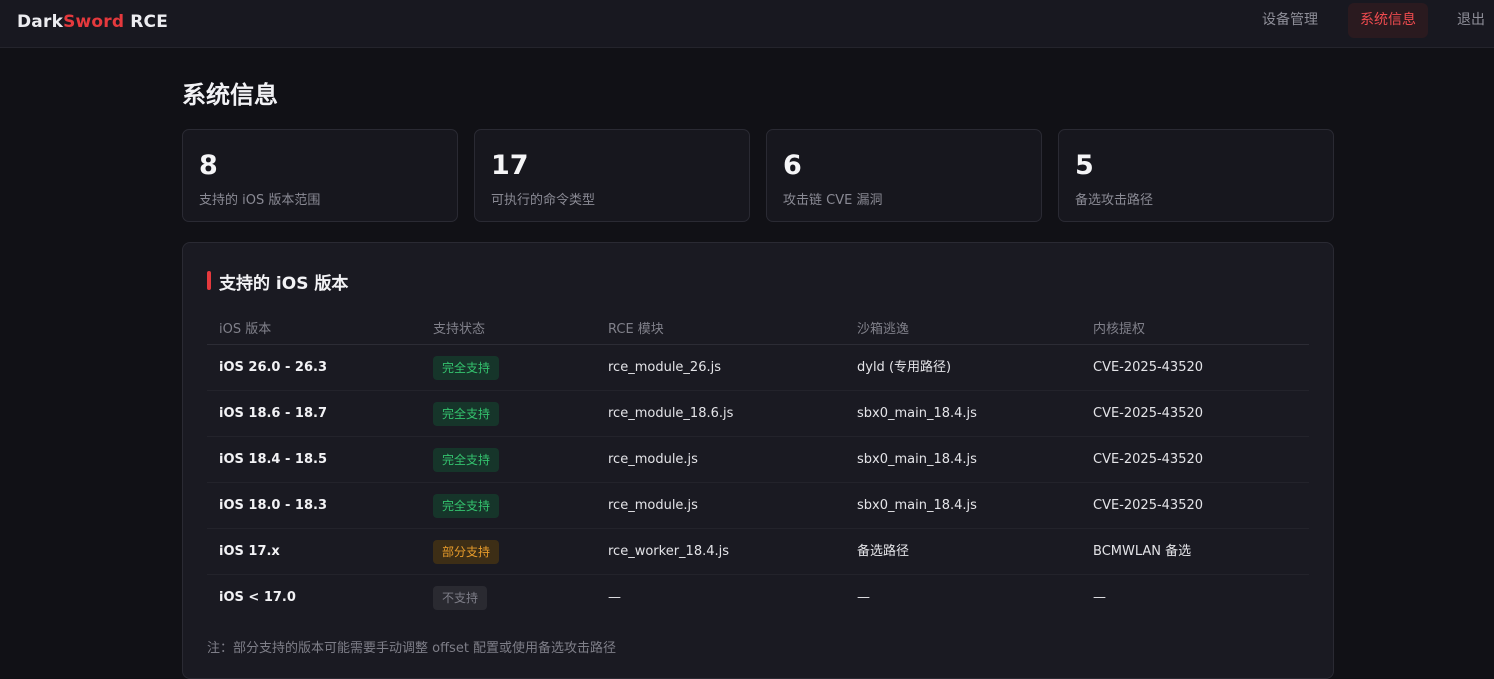 The image size is (1494, 679). What do you see at coordinates (149, 22) in the screenshot?
I see `brand-rce: RCE` at bounding box center [149, 22].